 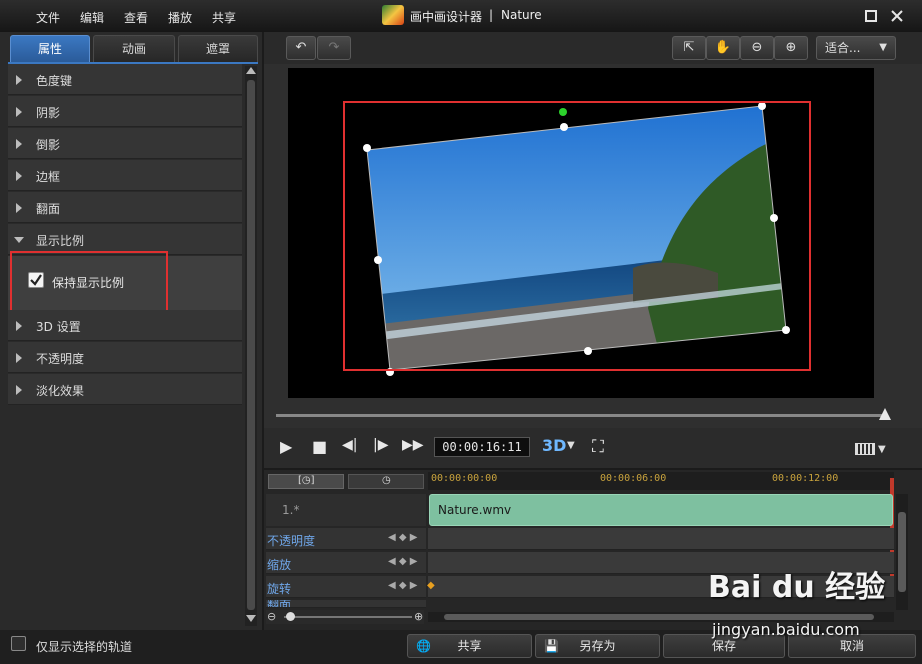 I want to click on share-button: 🌐 共享, so click(x=469, y=646).